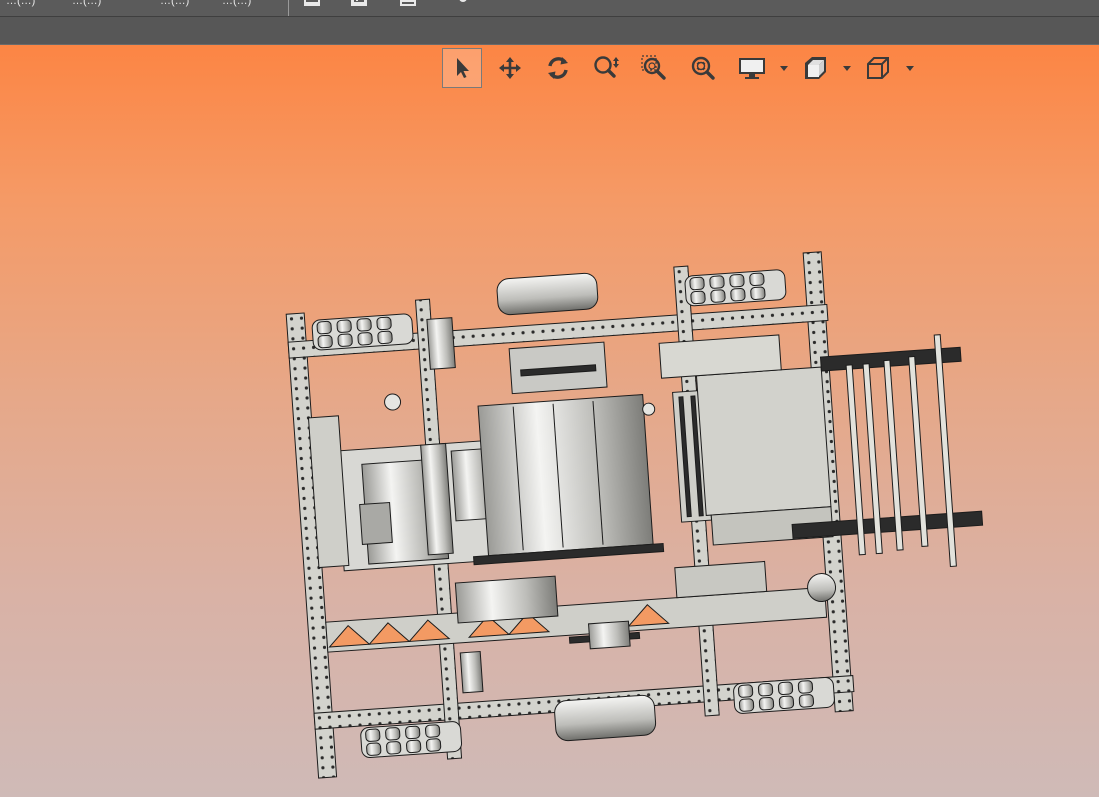  I want to click on omni-wheel-bottom-left, so click(411, 739).